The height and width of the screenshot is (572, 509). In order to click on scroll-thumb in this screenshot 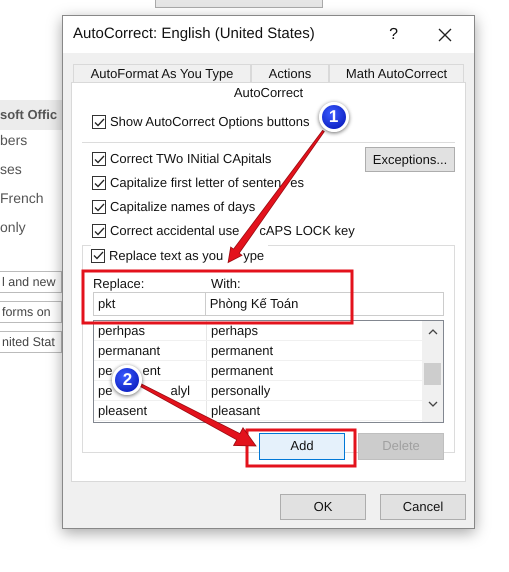, I will do `click(432, 373)`.